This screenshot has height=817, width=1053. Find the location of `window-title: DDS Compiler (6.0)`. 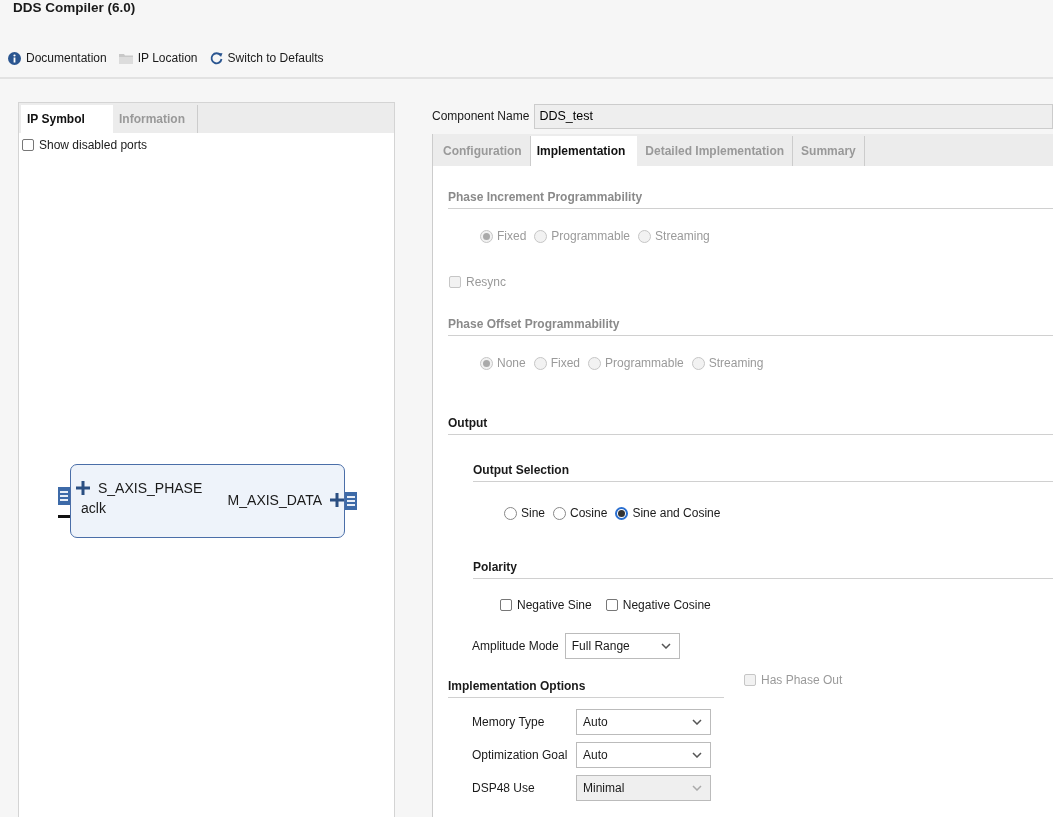

window-title: DDS Compiler (6.0) is located at coordinates (74, 8).